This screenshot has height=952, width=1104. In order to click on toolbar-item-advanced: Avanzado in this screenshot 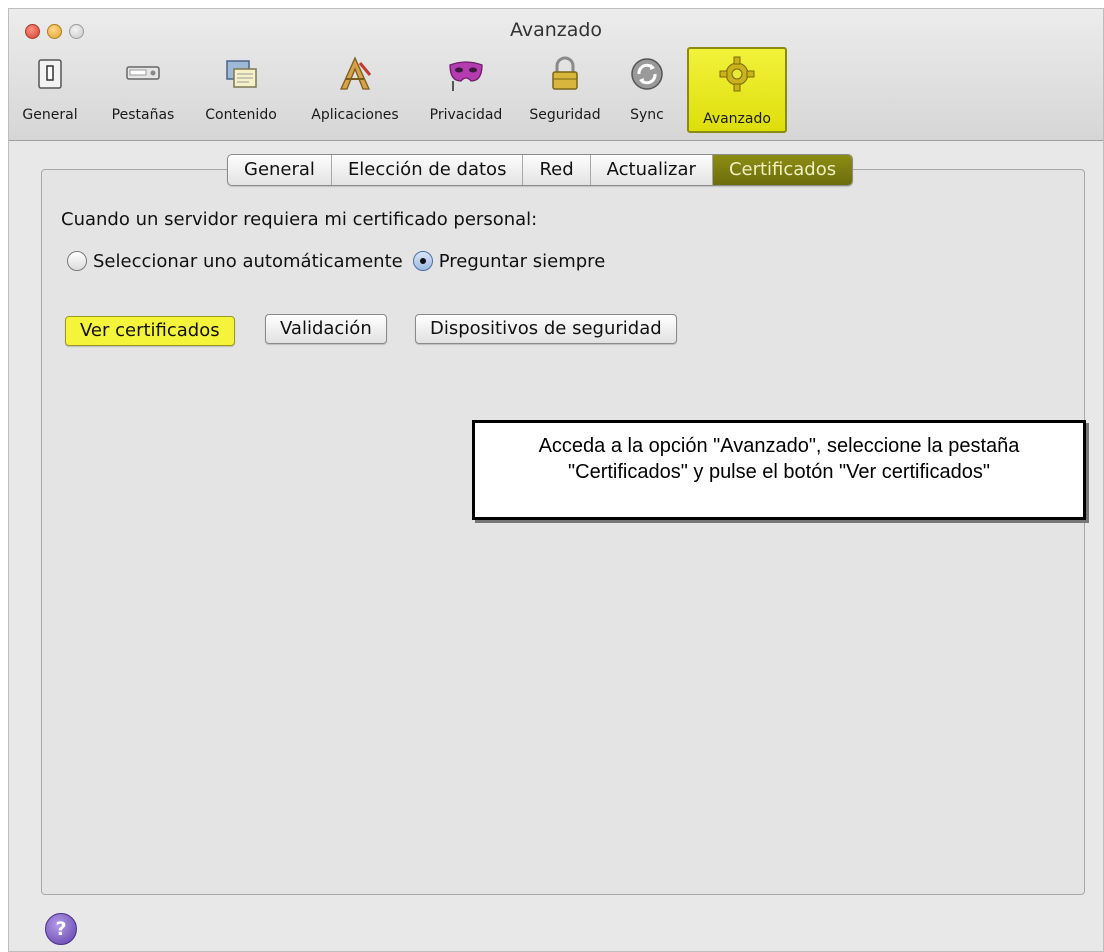, I will do `click(737, 90)`.